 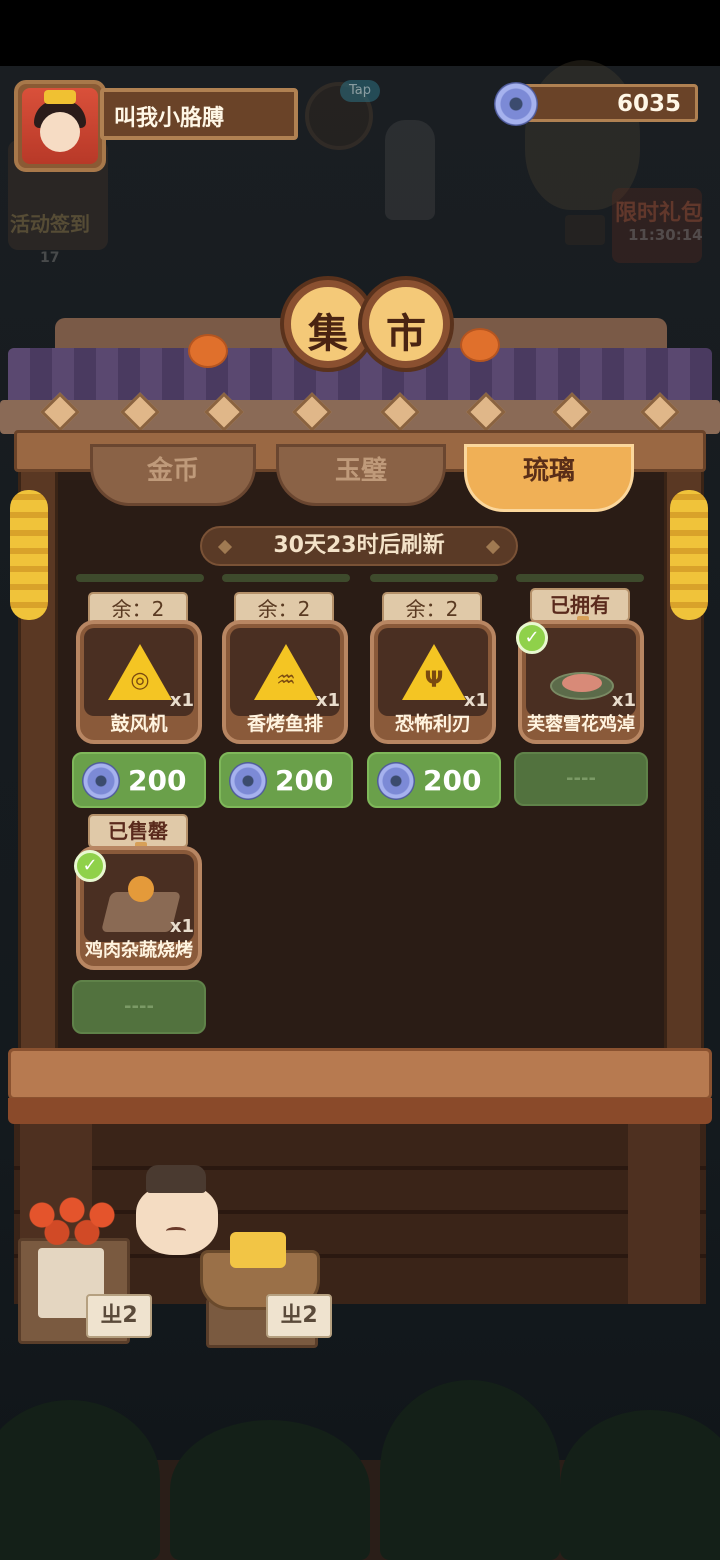 What do you see at coordinates (141, 889) in the screenshot?
I see `skewer-food` at bounding box center [141, 889].